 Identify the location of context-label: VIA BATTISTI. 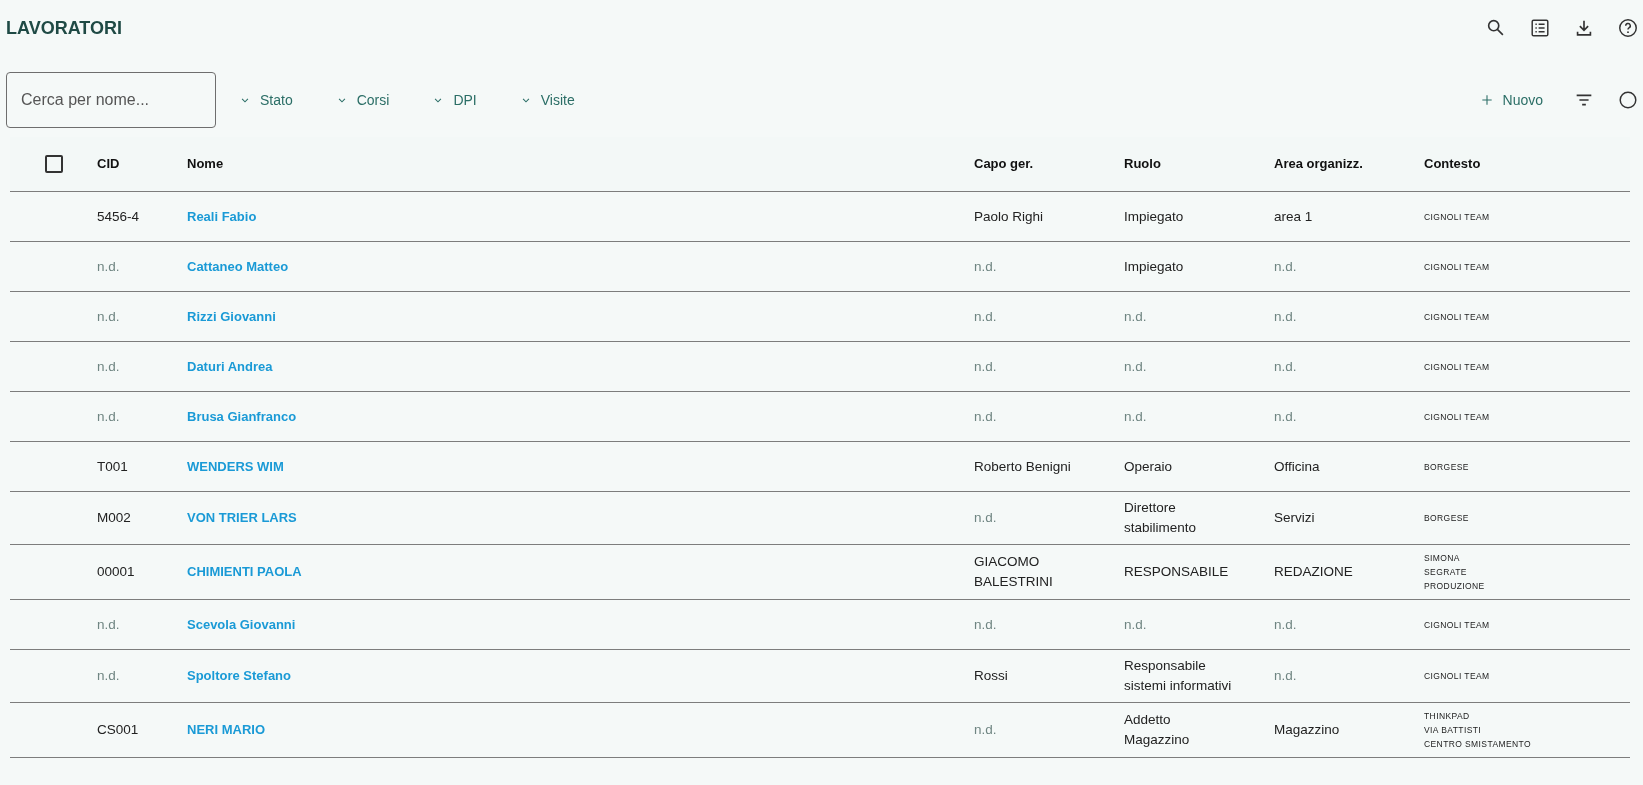
(1453, 730).